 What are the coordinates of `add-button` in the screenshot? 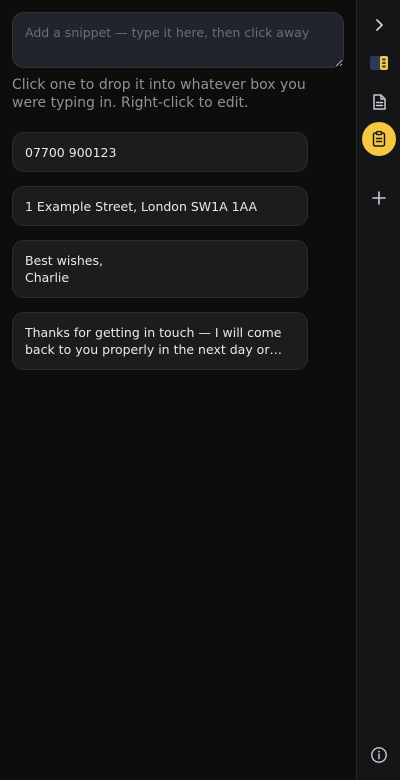 It's located at (379, 198).